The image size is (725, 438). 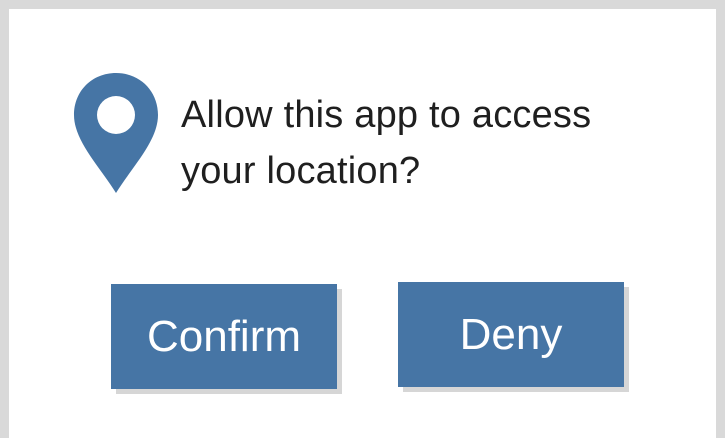 What do you see at coordinates (301, 171) in the screenshot?
I see `message-line-2: your location?` at bounding box center [301, 171].